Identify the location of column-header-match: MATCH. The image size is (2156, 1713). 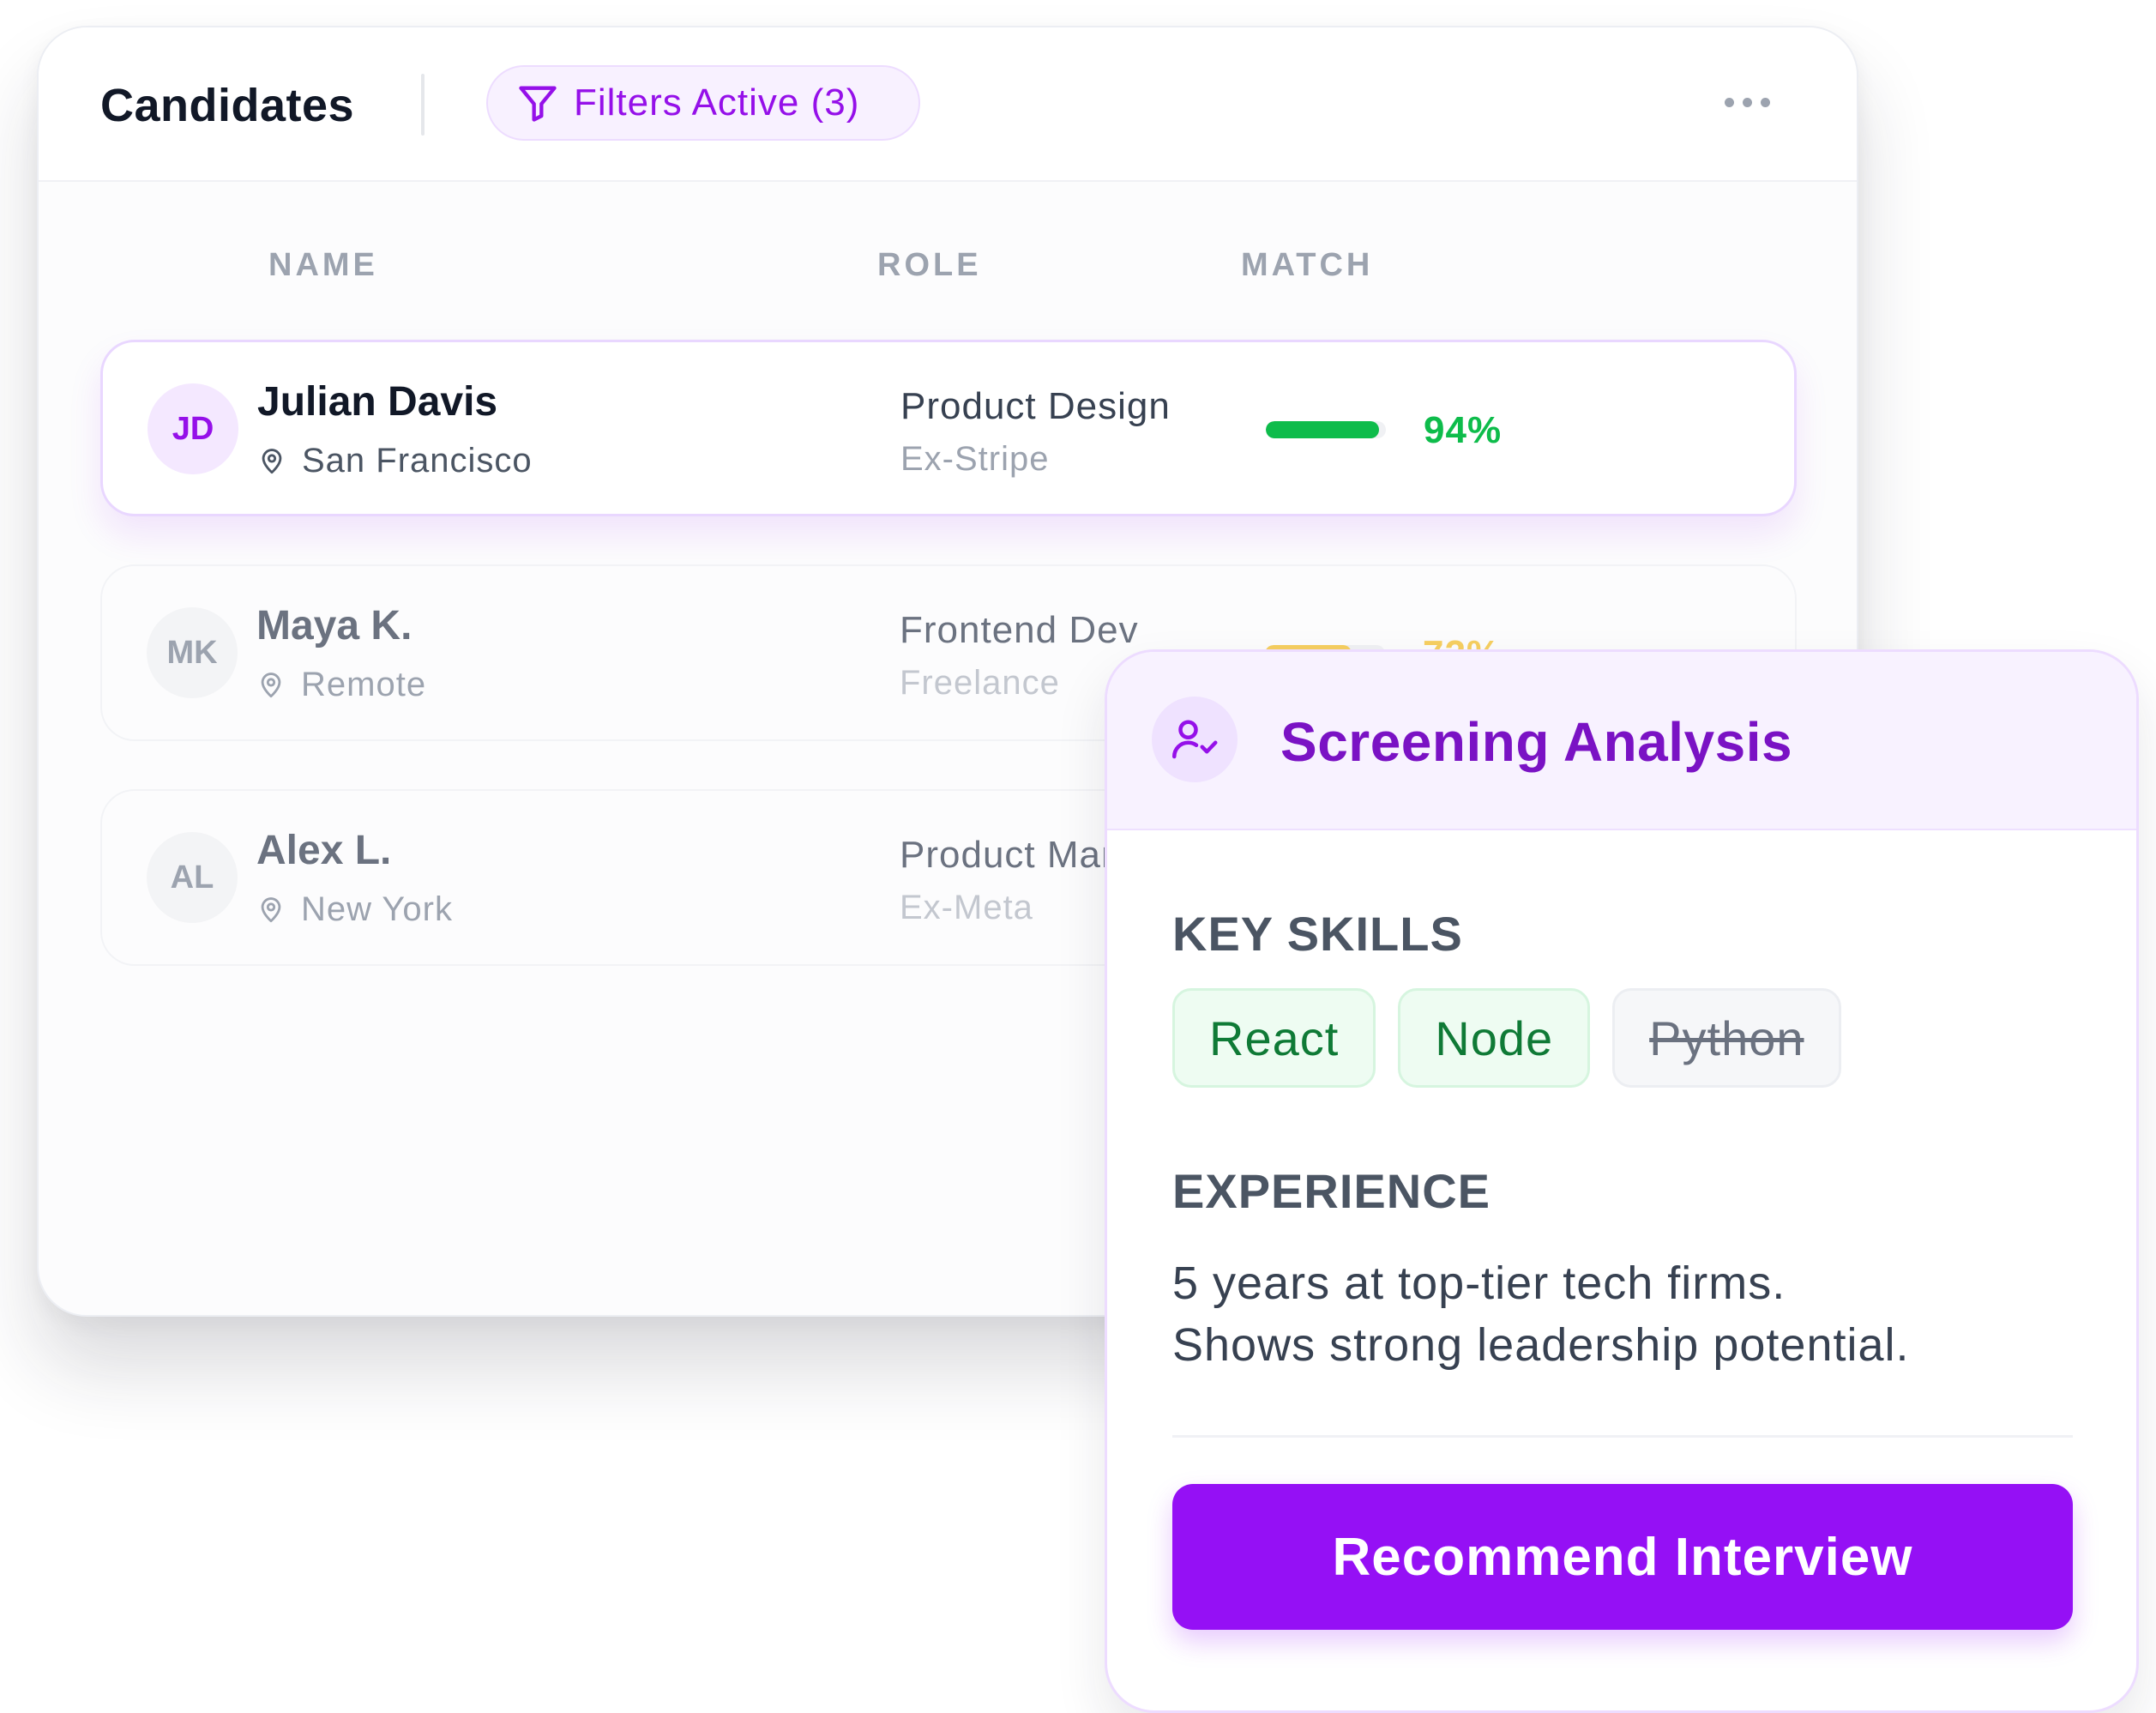
(1307, 265).